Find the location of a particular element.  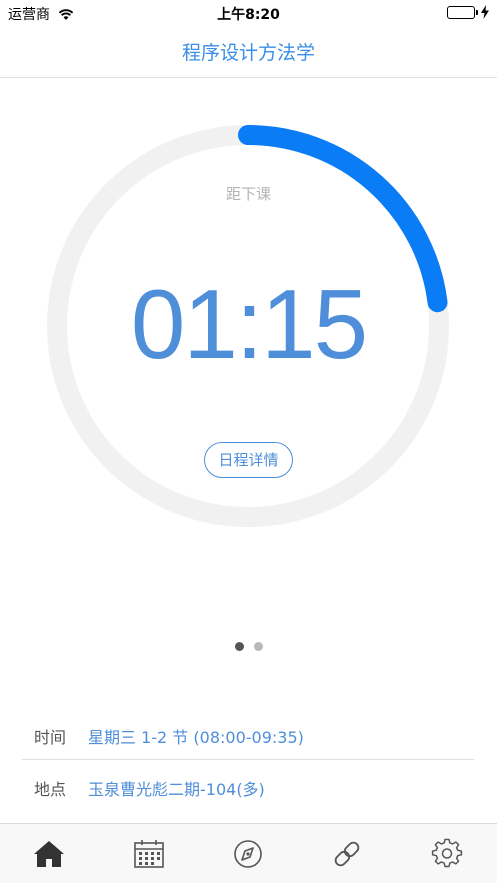

link-icon is located at coordinates (347, 854).